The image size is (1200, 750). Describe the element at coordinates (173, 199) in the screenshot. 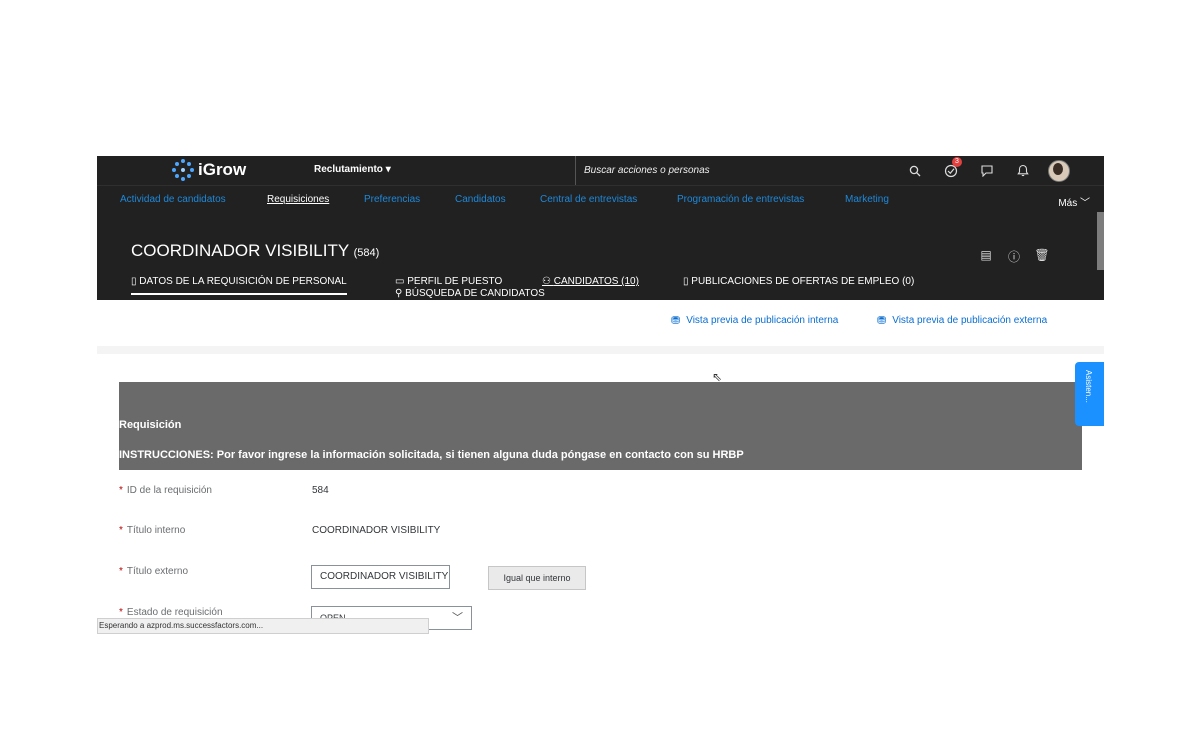

I see `nav-item-actividad-candidatos: Actividad de candidatos` at that location.